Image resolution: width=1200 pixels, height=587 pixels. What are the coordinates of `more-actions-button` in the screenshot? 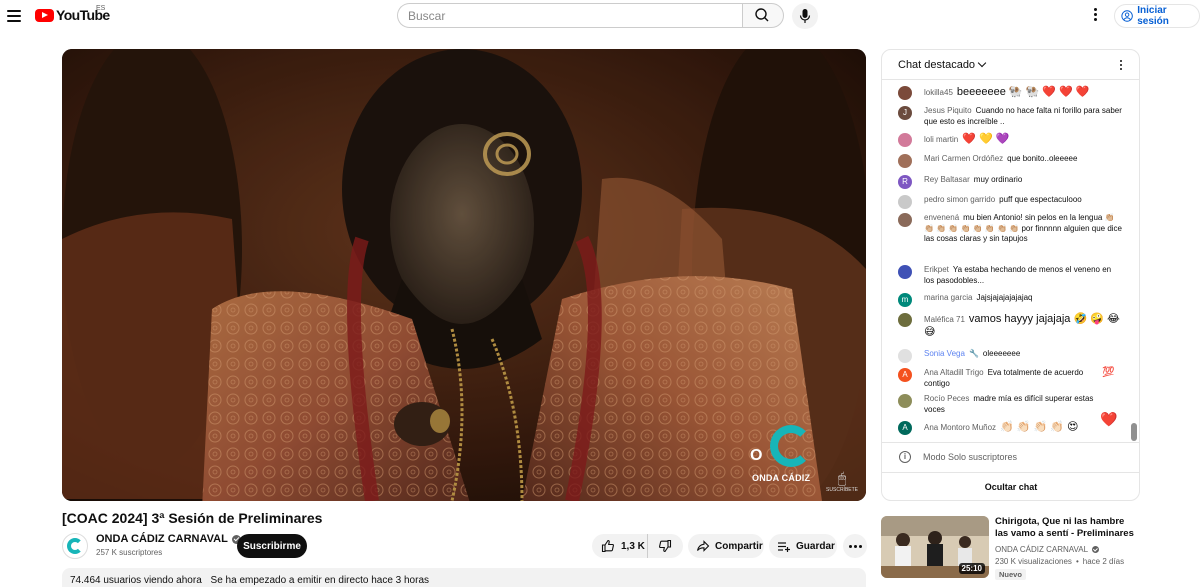 It's located at (855, 546).